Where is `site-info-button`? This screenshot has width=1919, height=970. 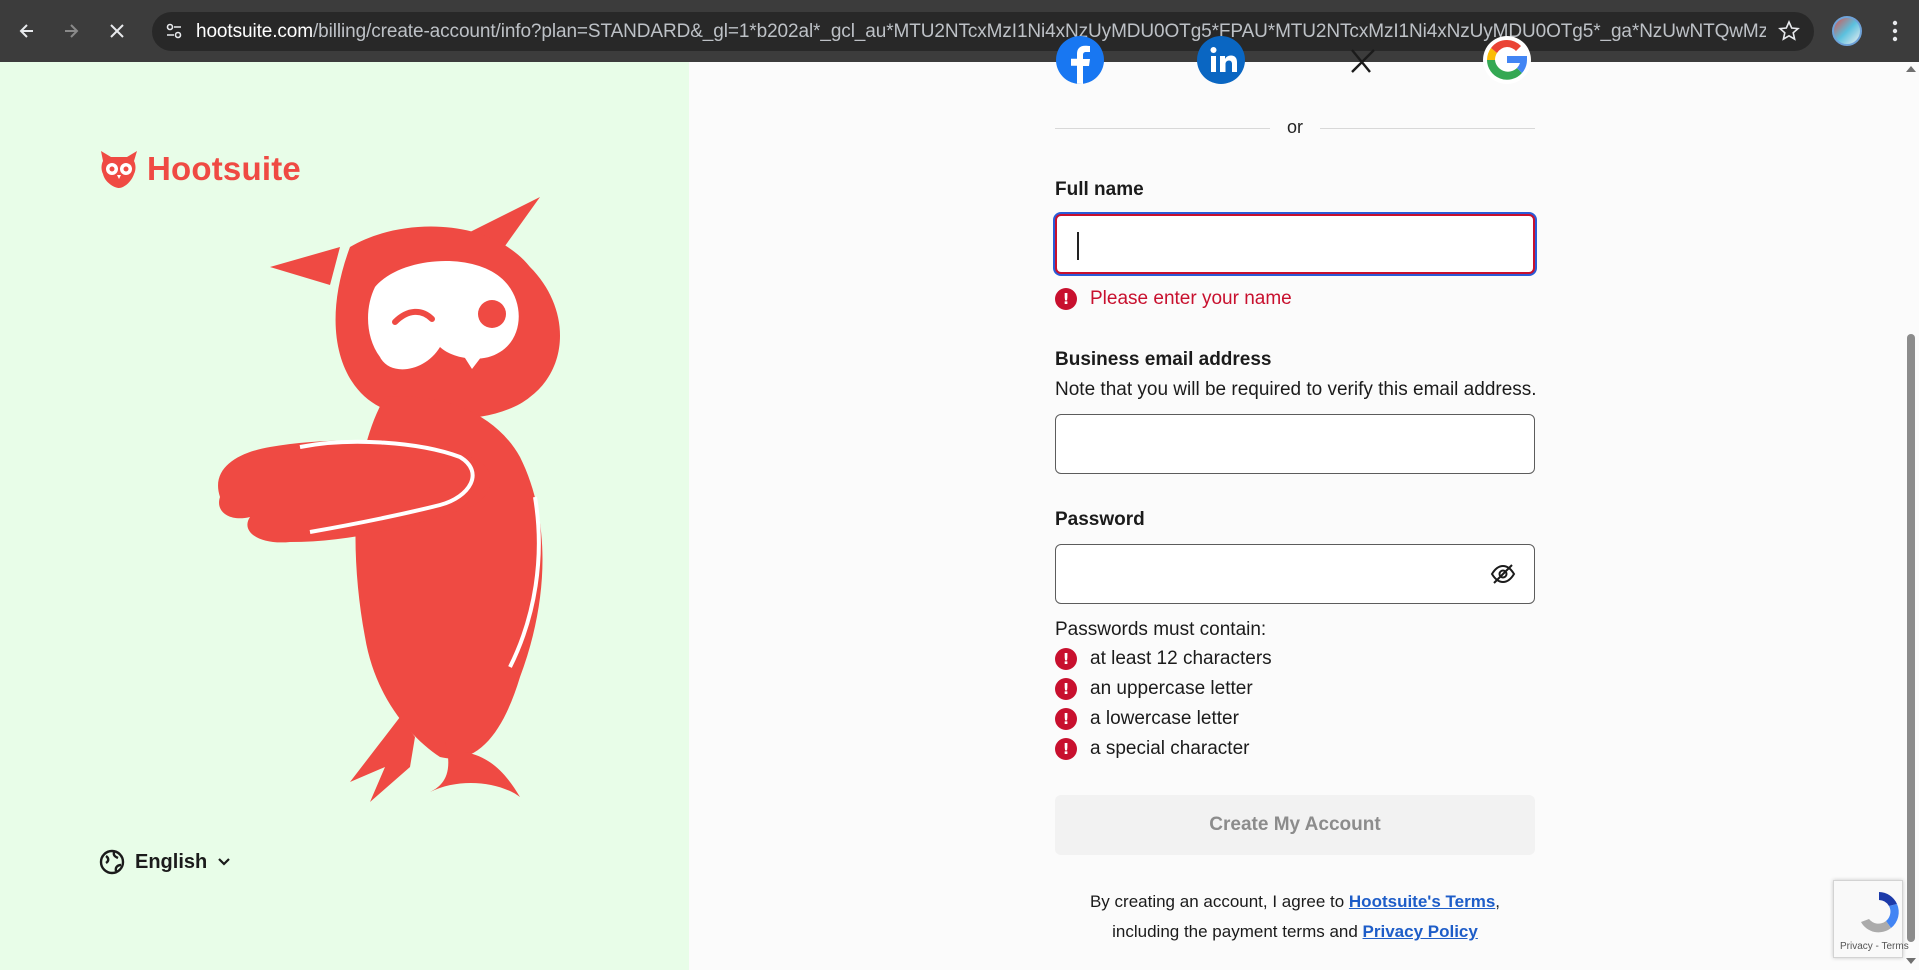
site-info-button is located at coordinates (174, 31).